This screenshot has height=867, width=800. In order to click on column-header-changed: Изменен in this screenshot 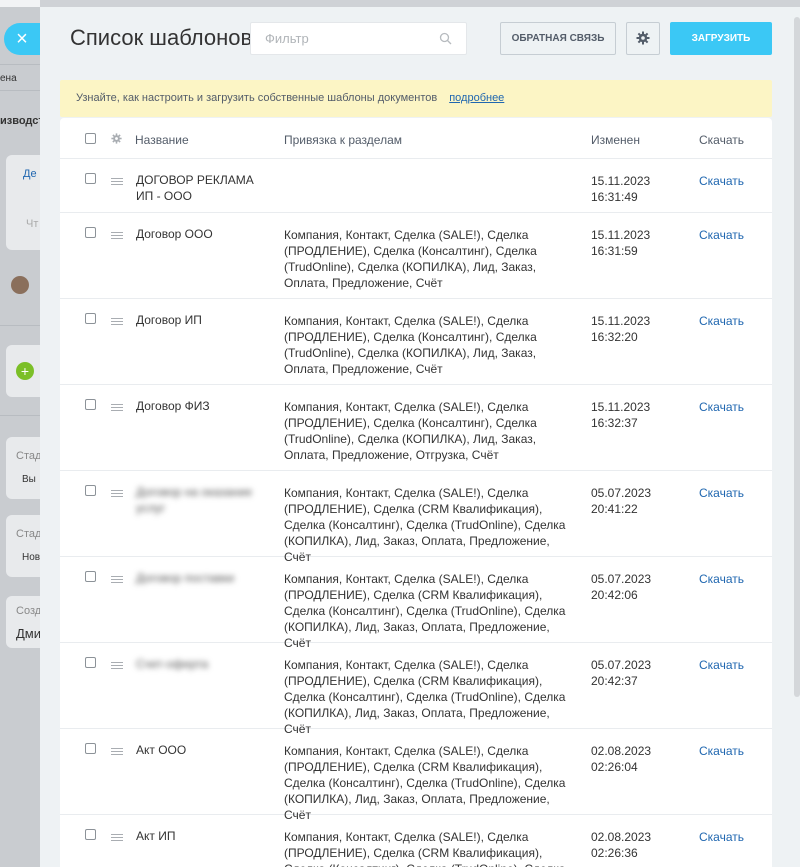, I will do `click(615, 140)`.